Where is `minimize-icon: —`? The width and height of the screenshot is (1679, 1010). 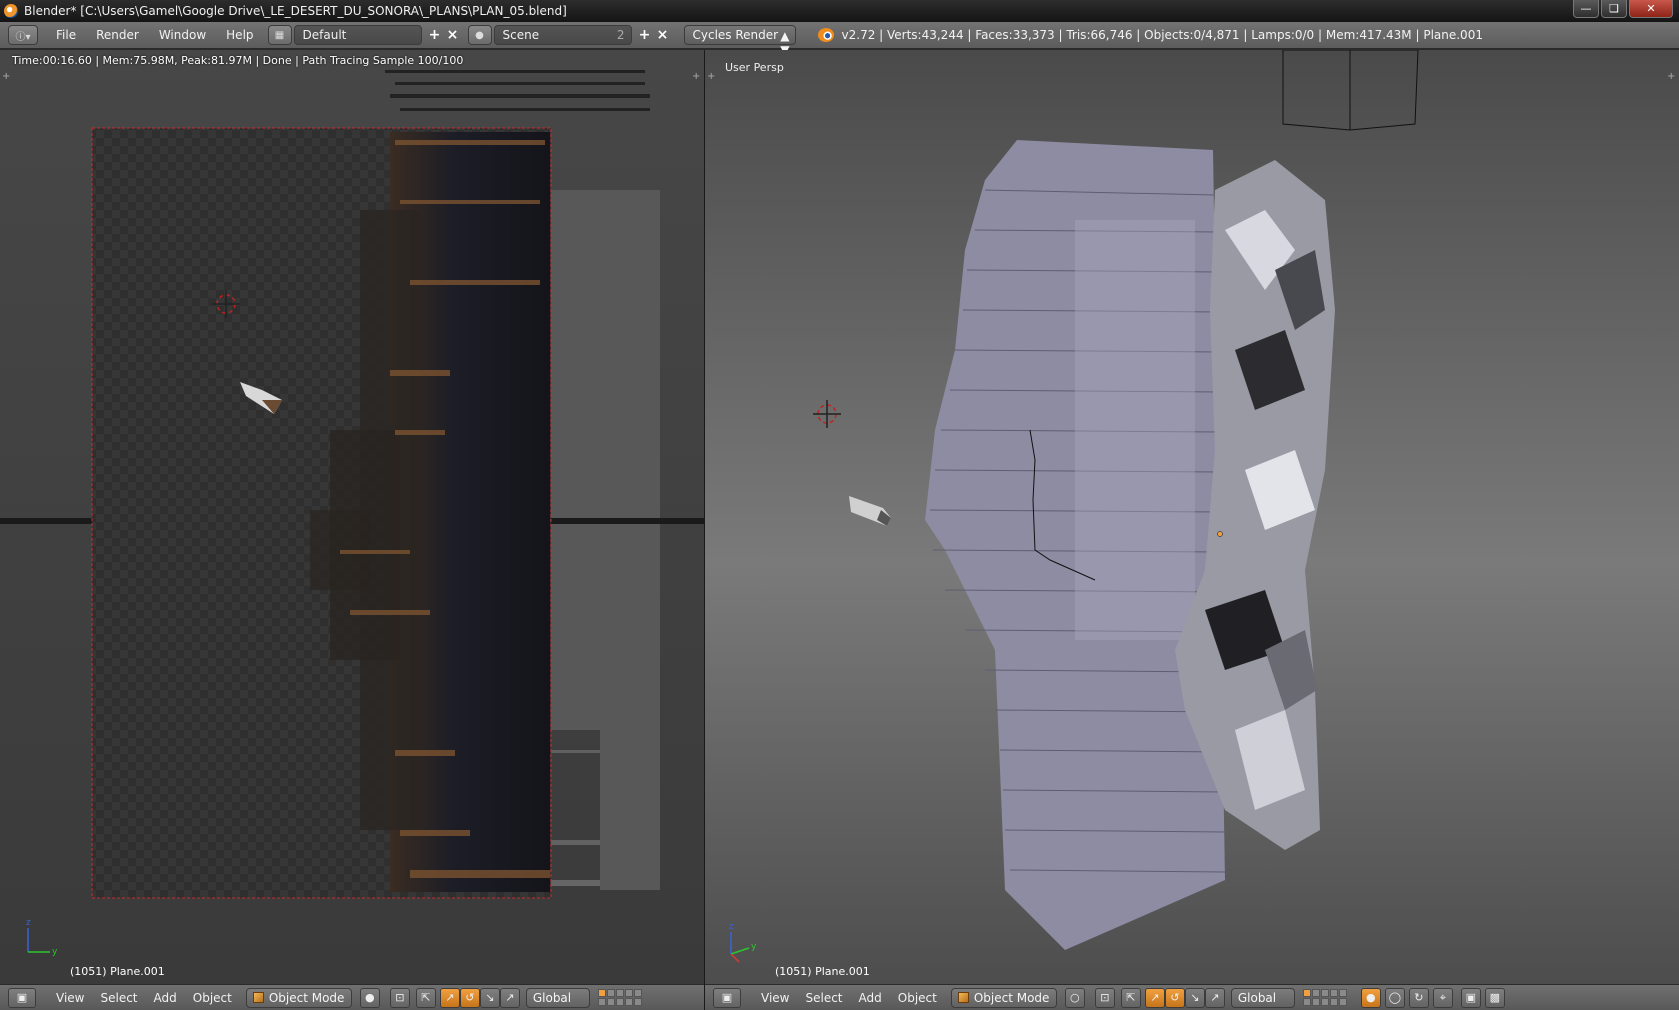
minimize-icon: — is located at coordinates (1586, 9).